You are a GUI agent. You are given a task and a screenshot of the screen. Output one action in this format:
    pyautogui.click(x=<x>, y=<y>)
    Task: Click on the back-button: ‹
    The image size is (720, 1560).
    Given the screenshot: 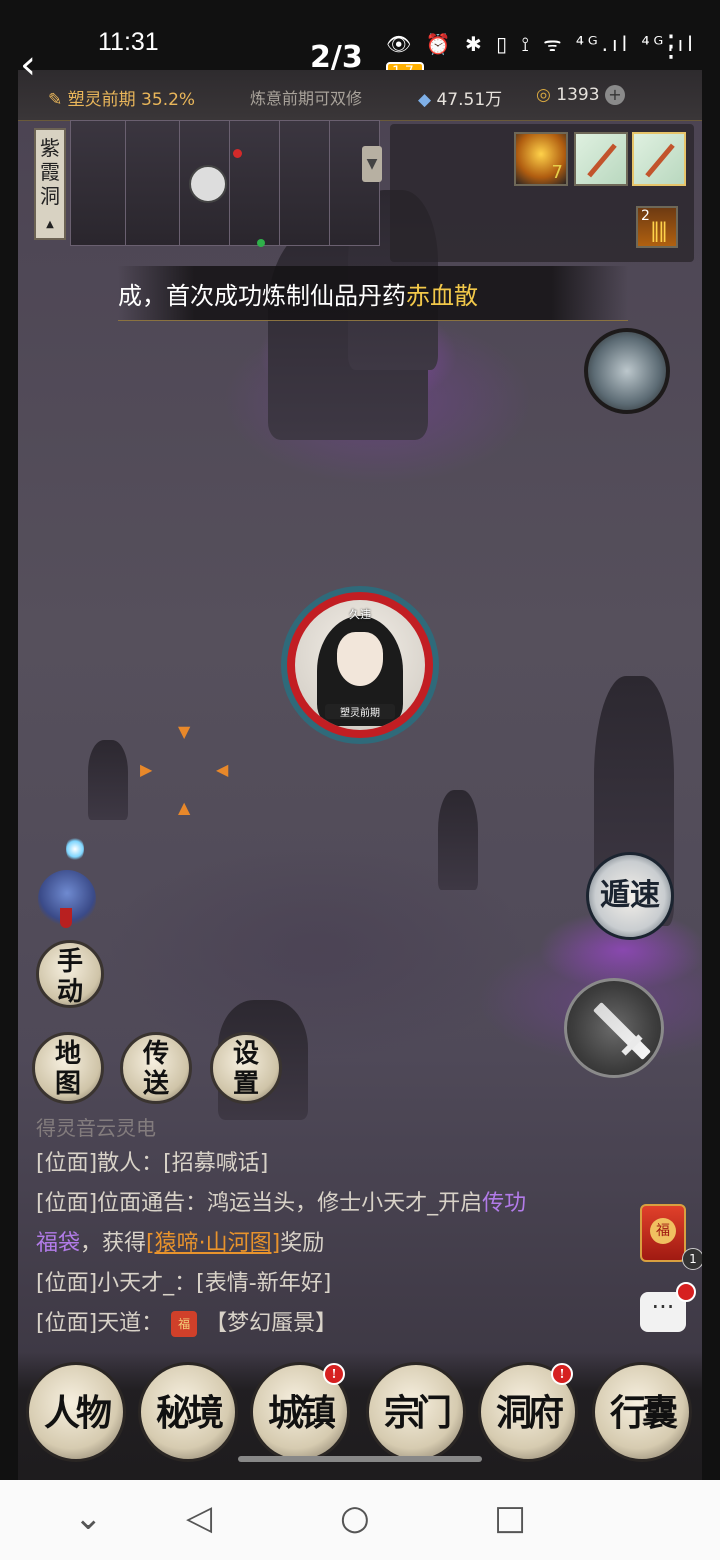 What is the action you would take?
    pyautogui.click(x=28, y=65)
    